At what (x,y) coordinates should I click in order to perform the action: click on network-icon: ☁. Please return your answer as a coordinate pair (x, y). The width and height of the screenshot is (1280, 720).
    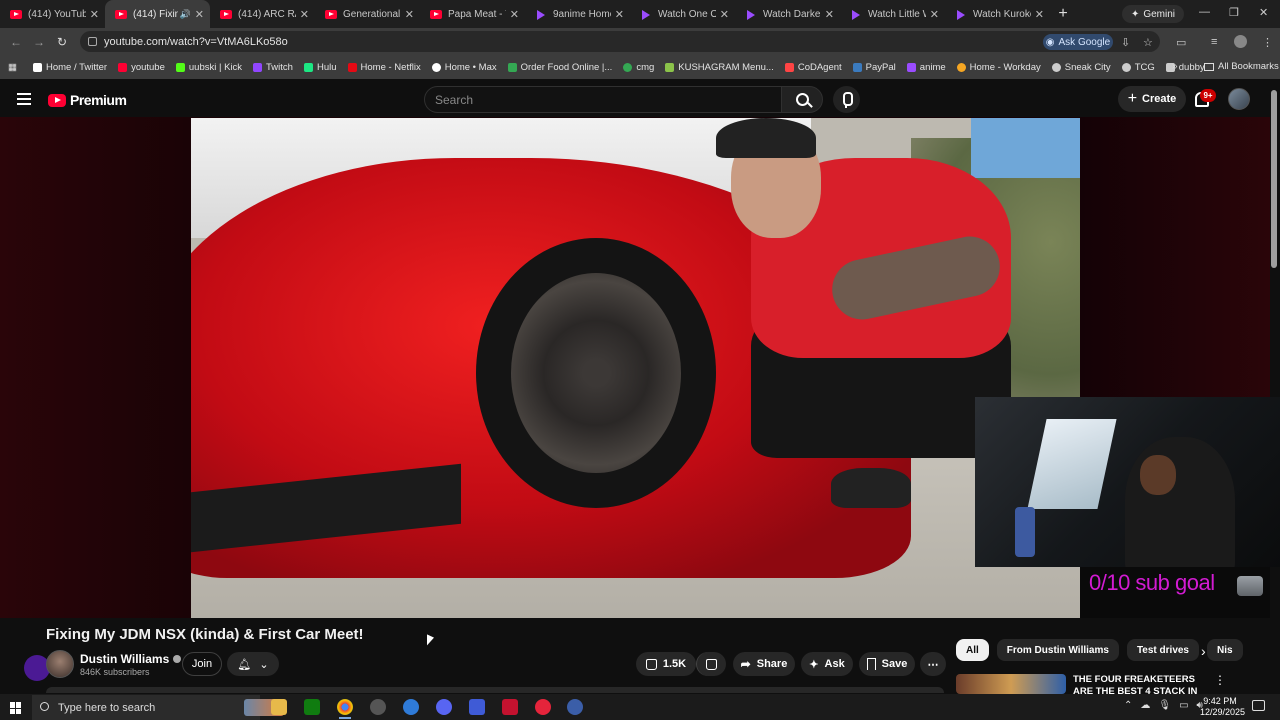
    Looking at the image, I should click on (1145, 705).